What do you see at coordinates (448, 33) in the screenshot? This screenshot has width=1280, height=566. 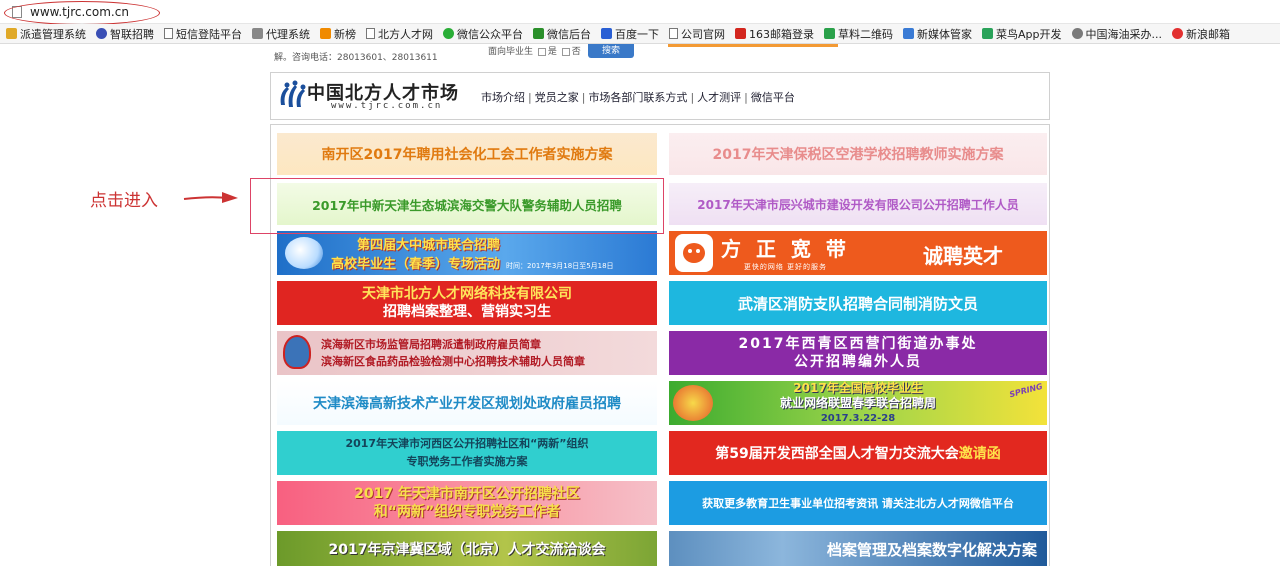 I see `wechat-icon` at bounding box center [448, 33].